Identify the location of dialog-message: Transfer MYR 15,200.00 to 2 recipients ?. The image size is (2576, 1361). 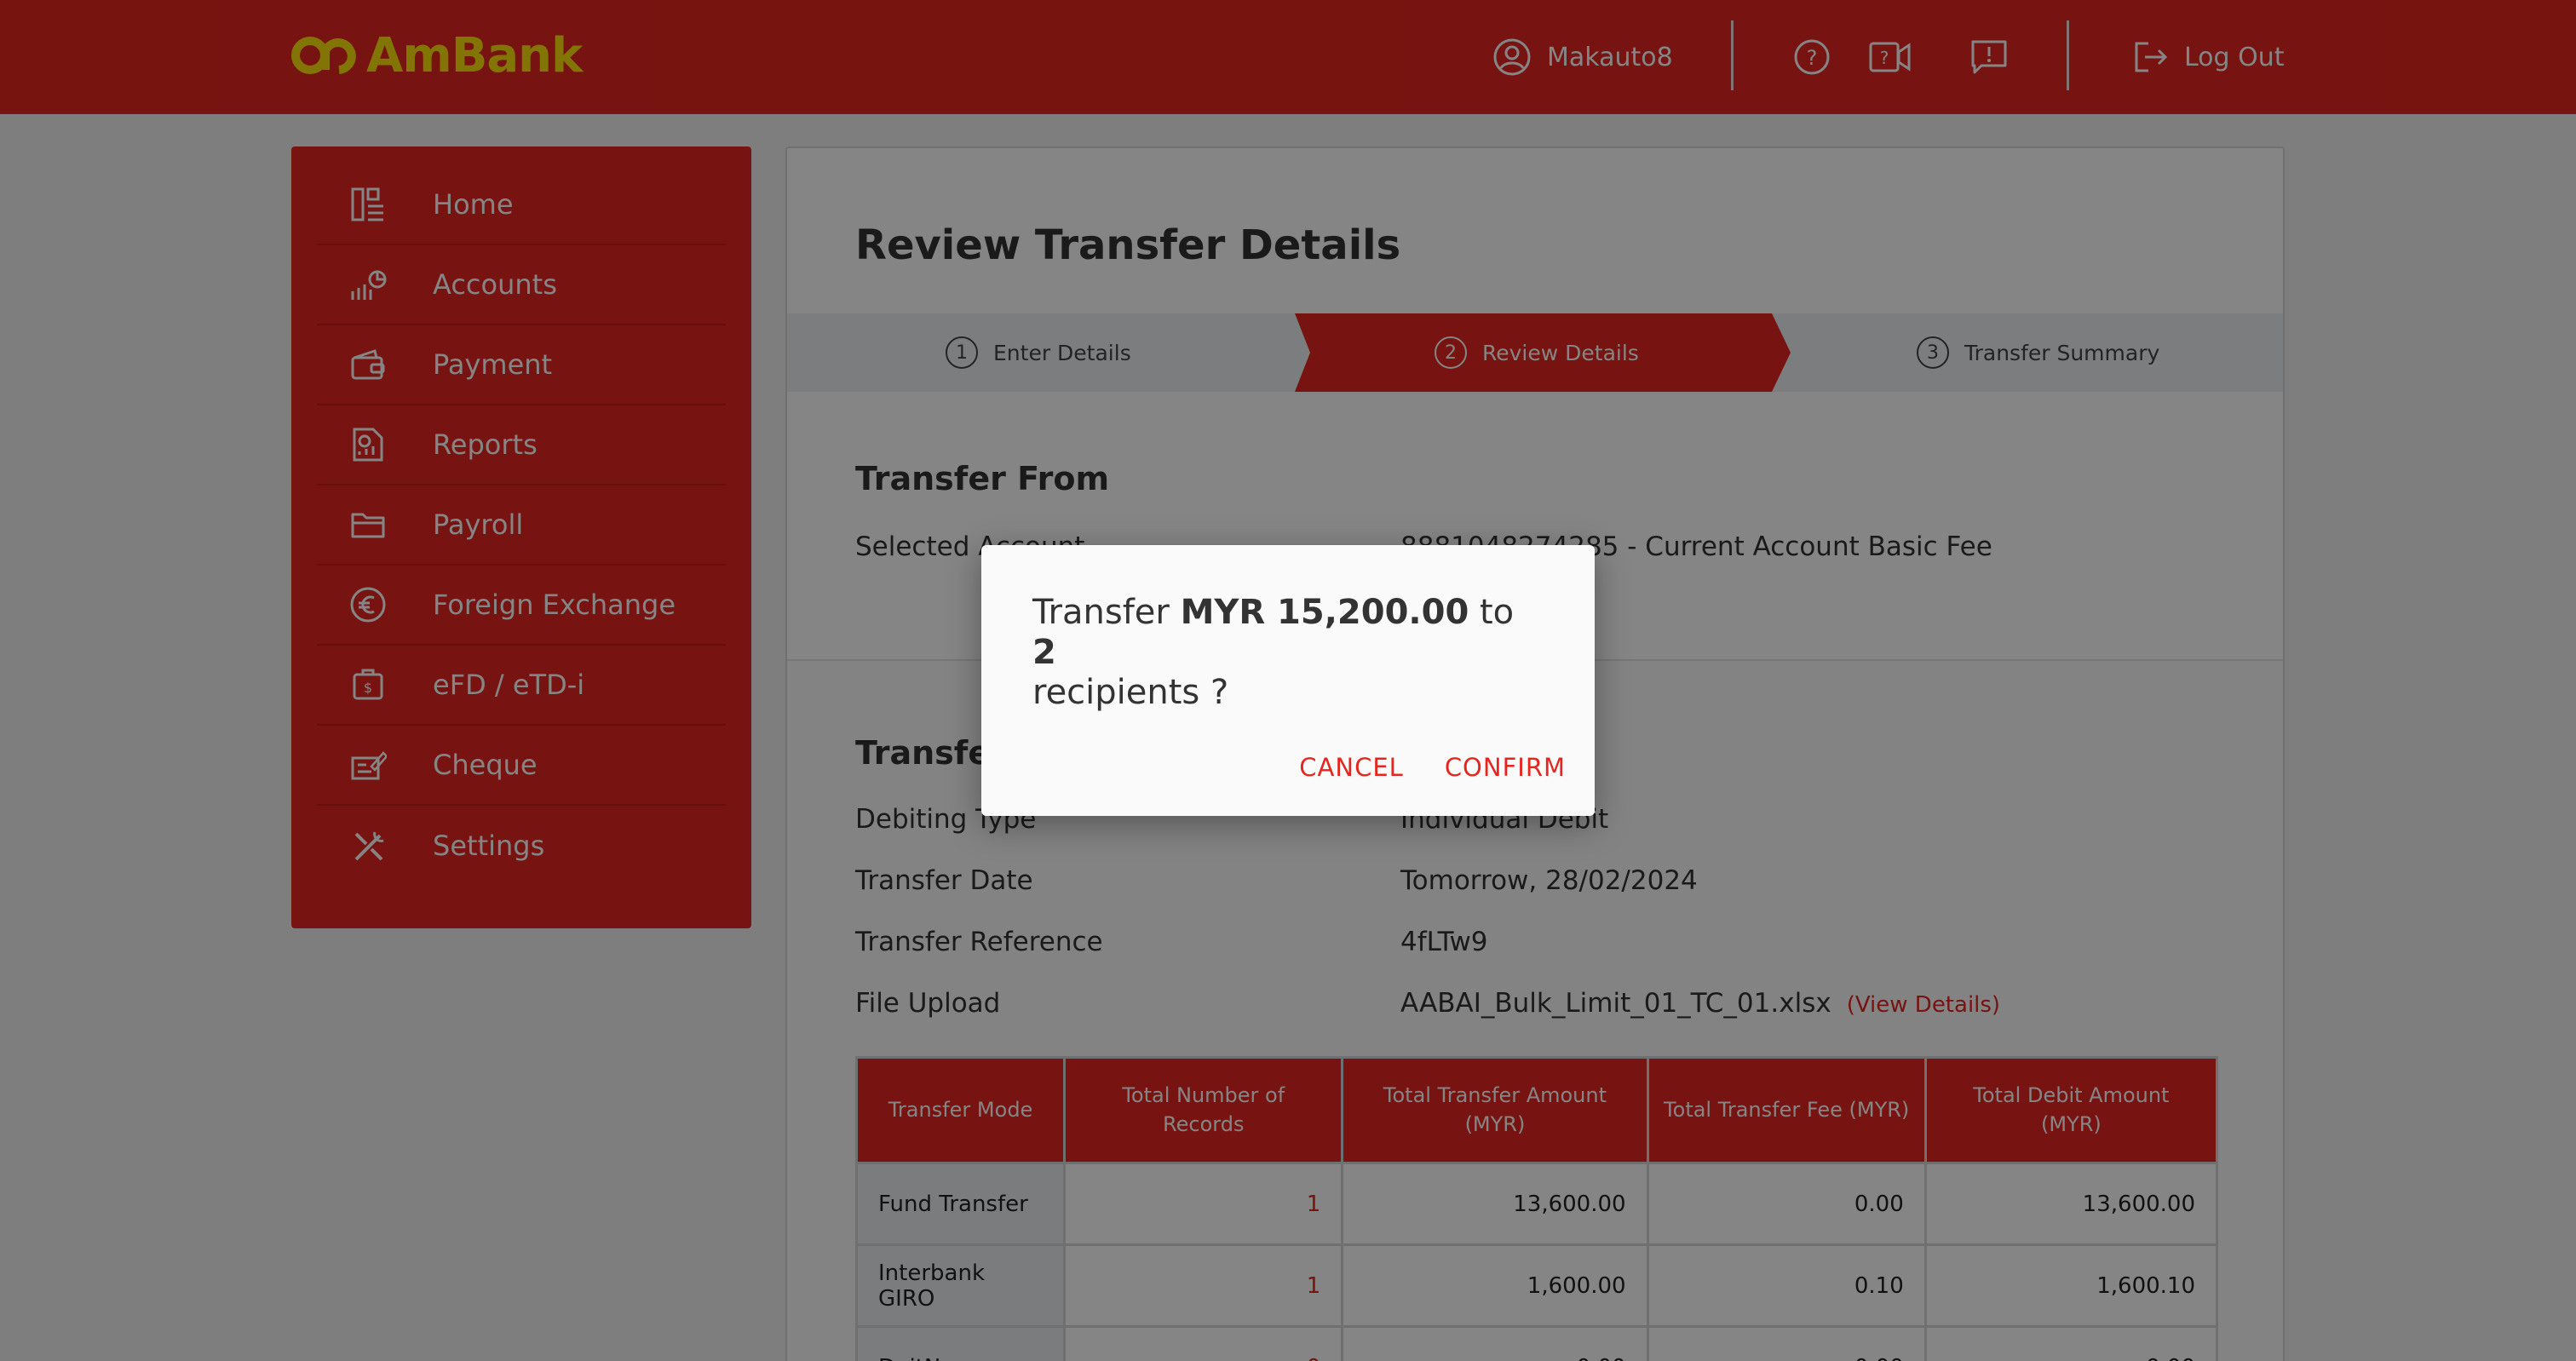
(1288, 653).